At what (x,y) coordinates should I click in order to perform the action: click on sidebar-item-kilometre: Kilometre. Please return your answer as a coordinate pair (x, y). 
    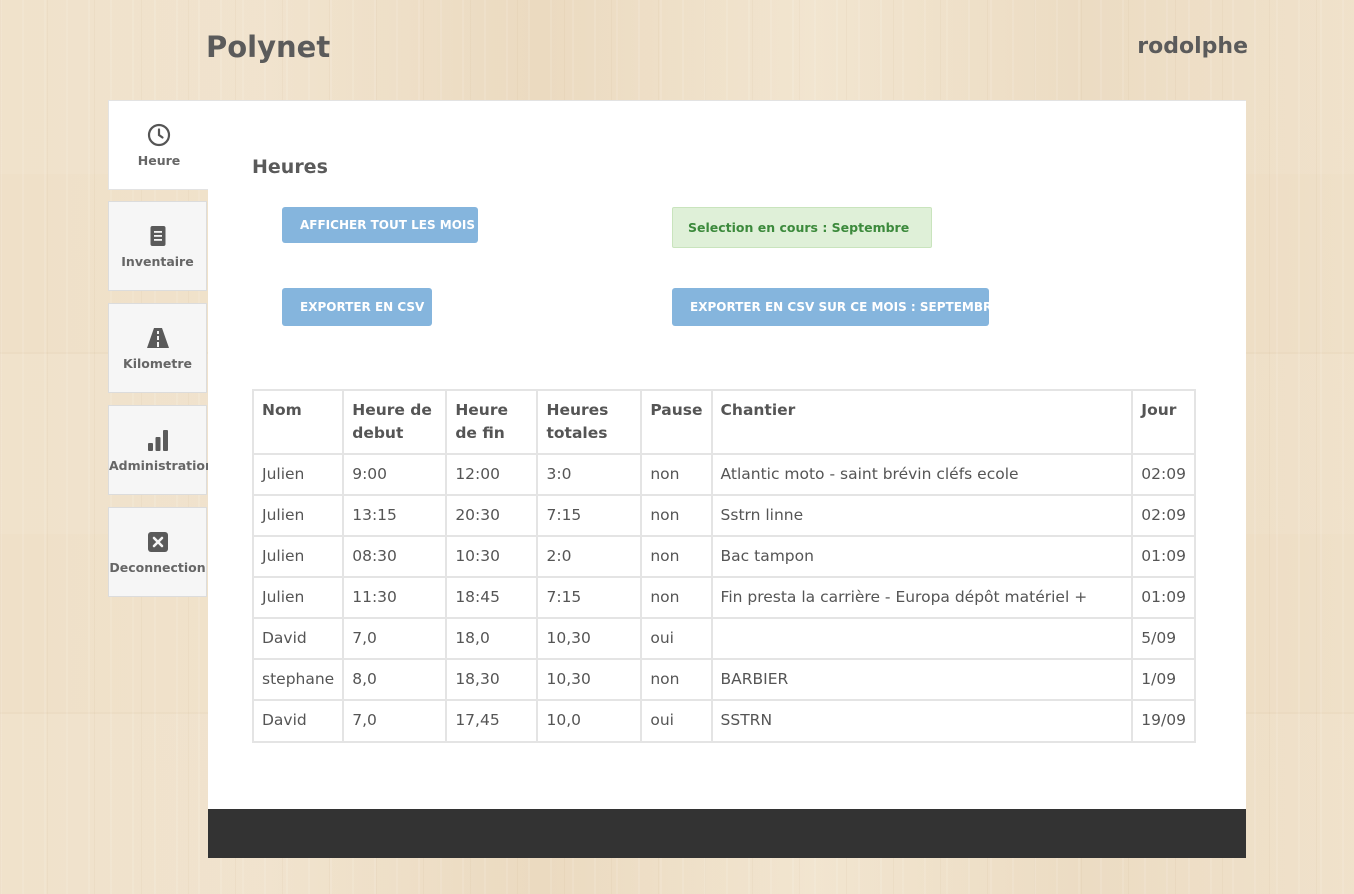
    Looking at the image, I should click on (157, 348).